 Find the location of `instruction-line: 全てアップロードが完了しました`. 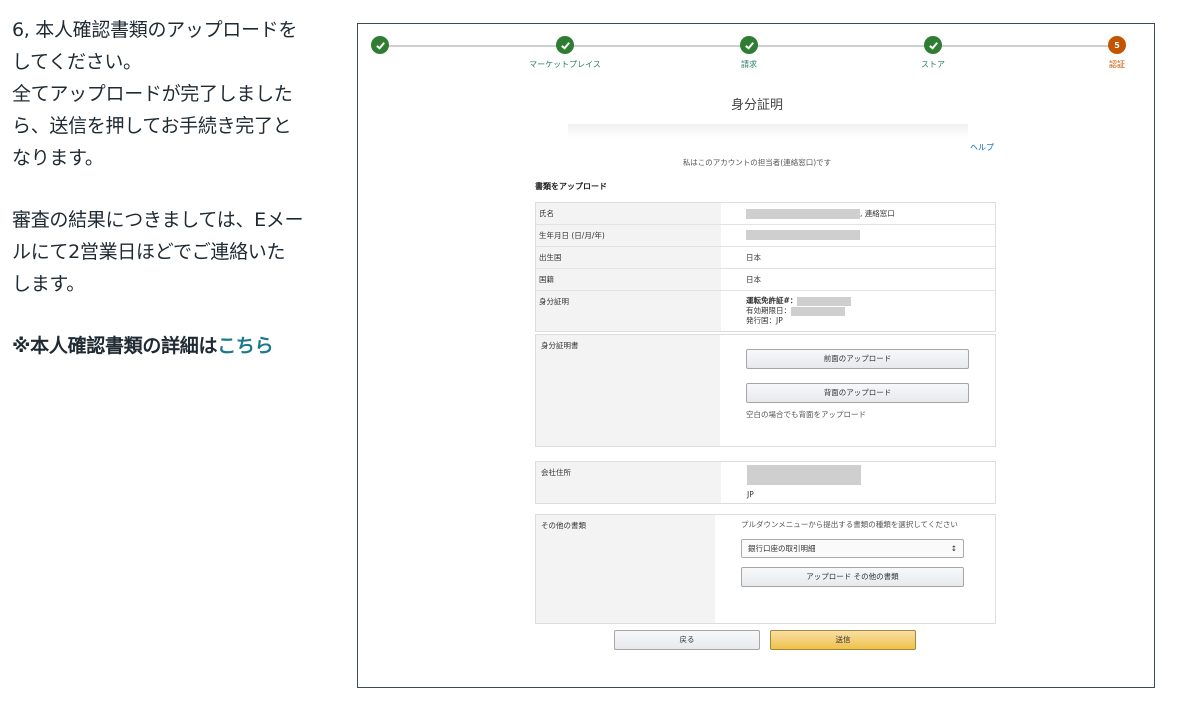

instruction-line: 全てアップロードが完了しました is located at coordinates (152, 94).